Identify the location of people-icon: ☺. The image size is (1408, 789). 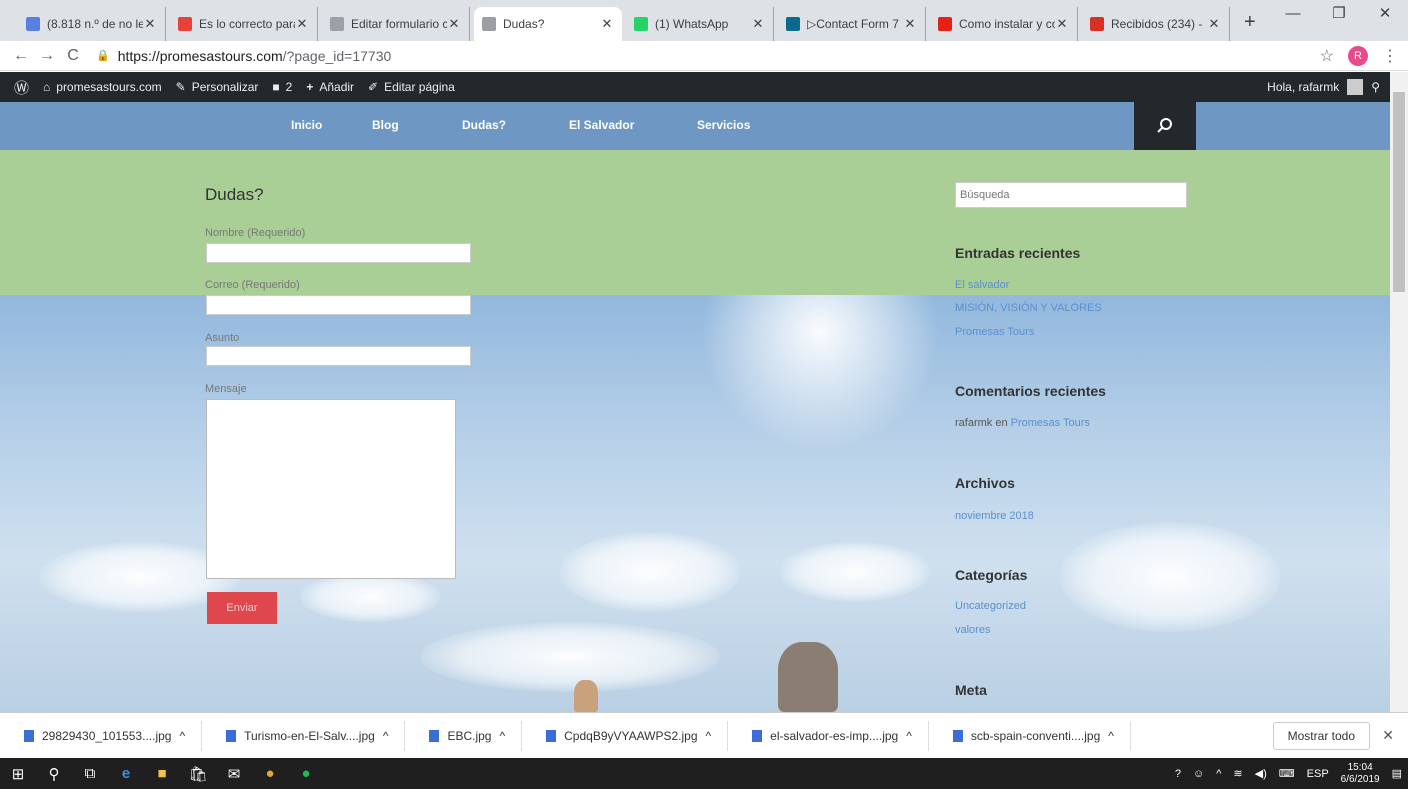
(1198, 774).